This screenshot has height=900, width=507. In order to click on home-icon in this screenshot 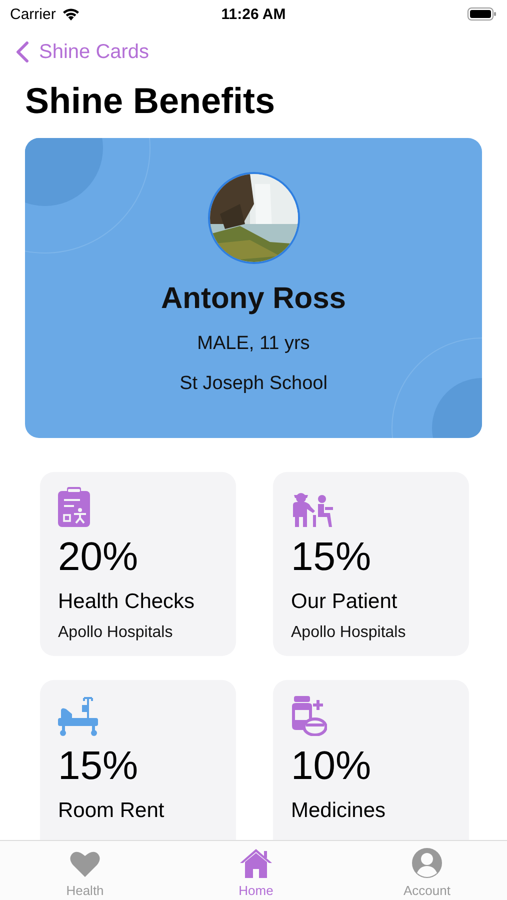, I will do `click(256, 863)`.